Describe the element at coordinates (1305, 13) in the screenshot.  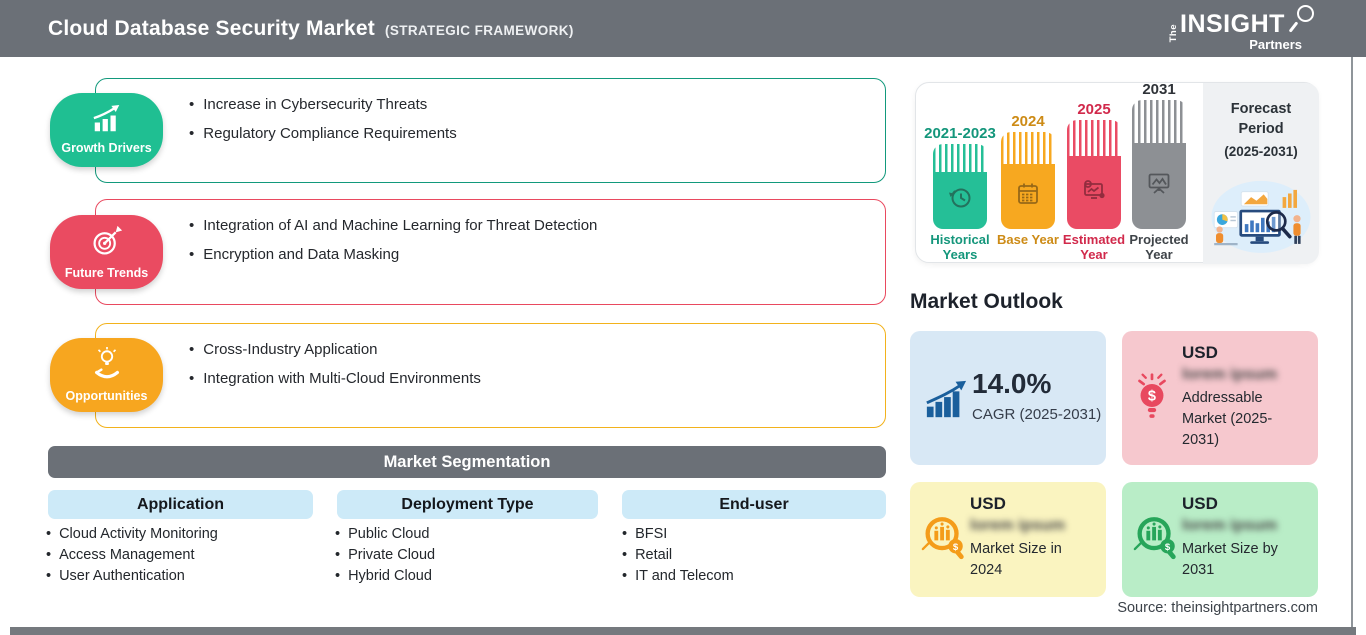
I see `magnifier-icon` at that location.